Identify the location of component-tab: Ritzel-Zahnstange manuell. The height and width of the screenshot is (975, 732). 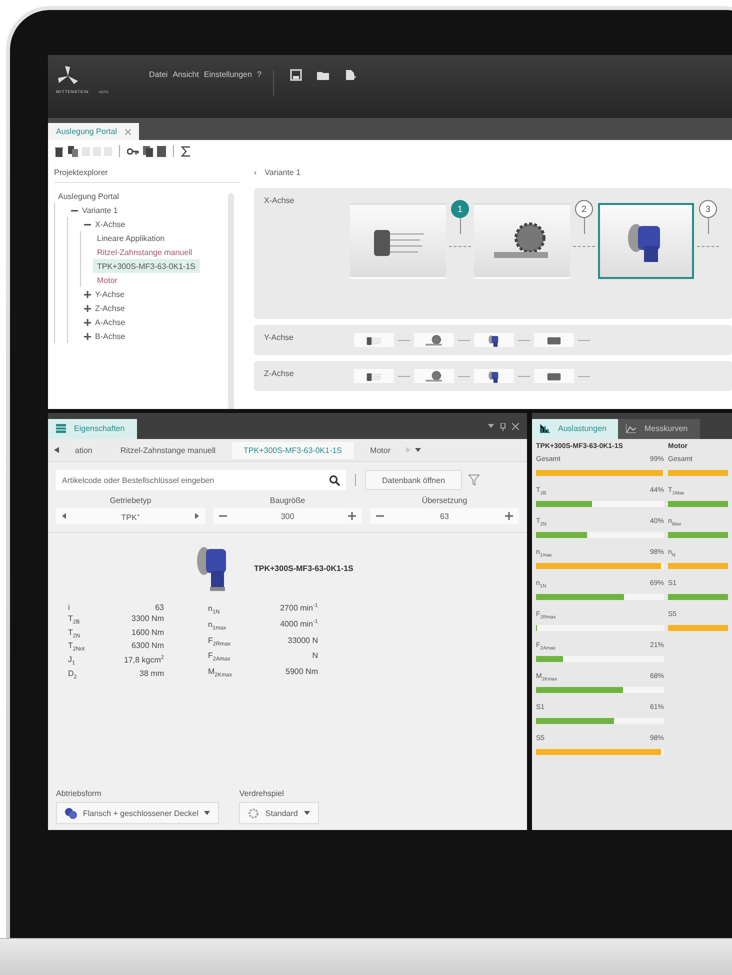
(168, 450).